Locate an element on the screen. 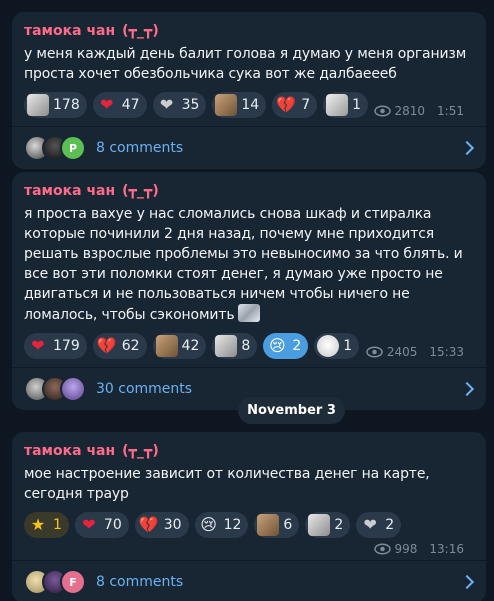  reaction-chip: 178 is located at coordinates (55, 105).